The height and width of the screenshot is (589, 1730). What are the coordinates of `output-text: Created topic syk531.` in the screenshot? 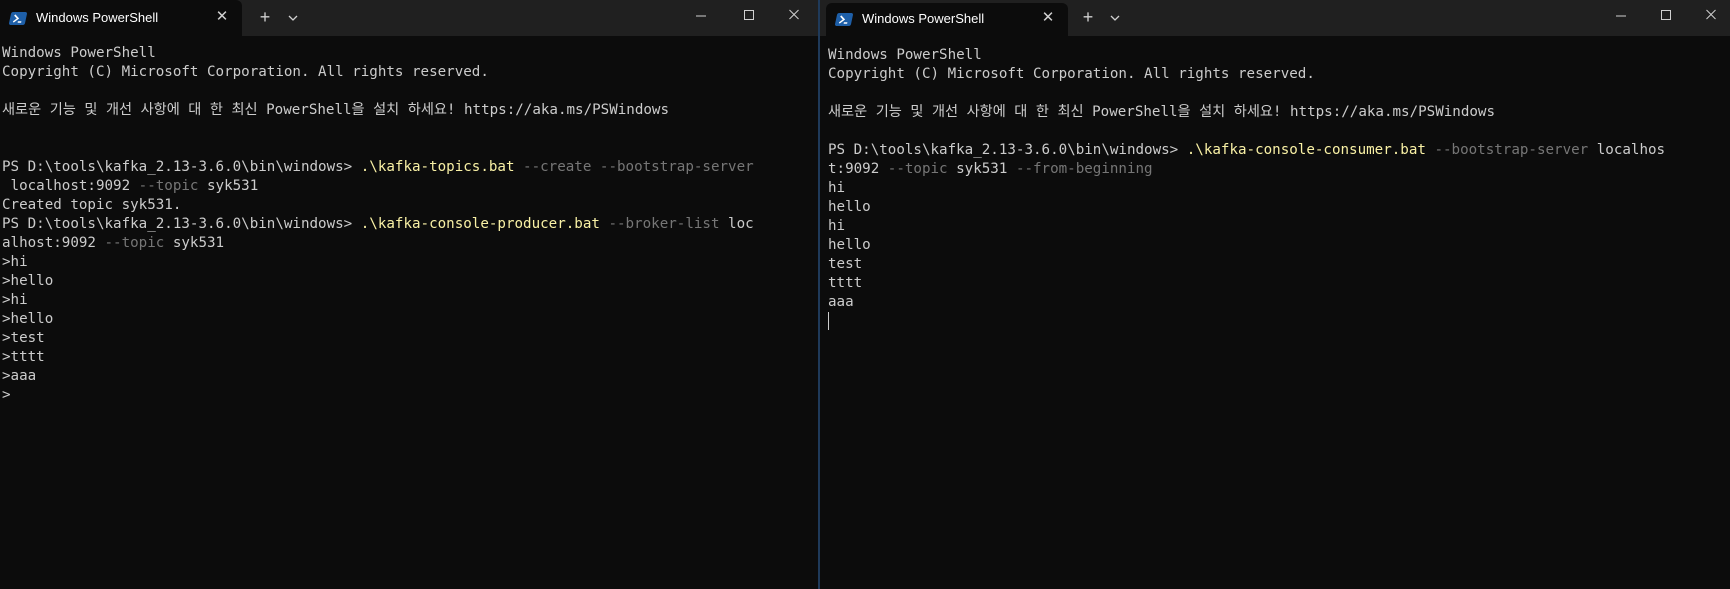 It's located at (92, 205).